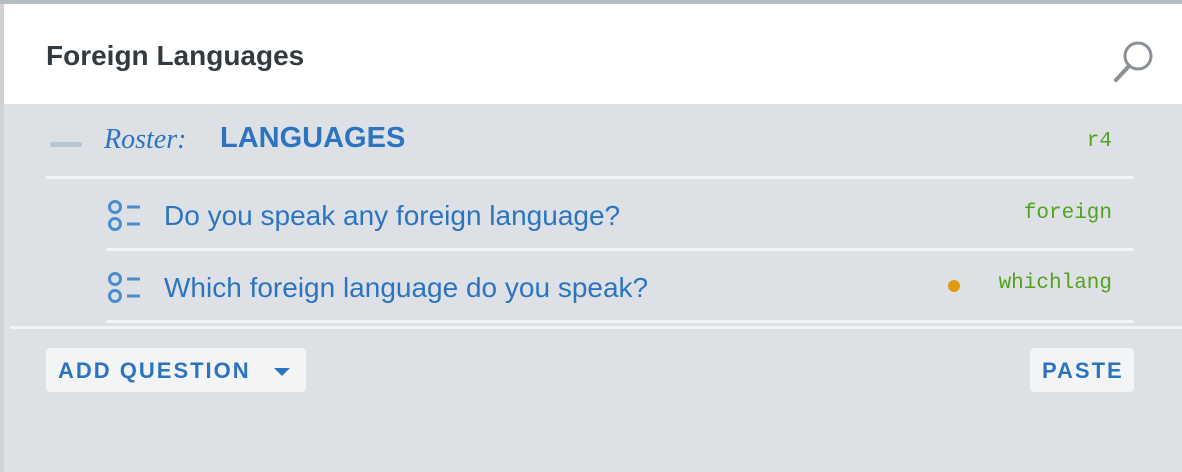 The width and height of the screenshot is (1182, 472). I want to click on question-text: Which foreign language do you speak?, so click(406, 287).